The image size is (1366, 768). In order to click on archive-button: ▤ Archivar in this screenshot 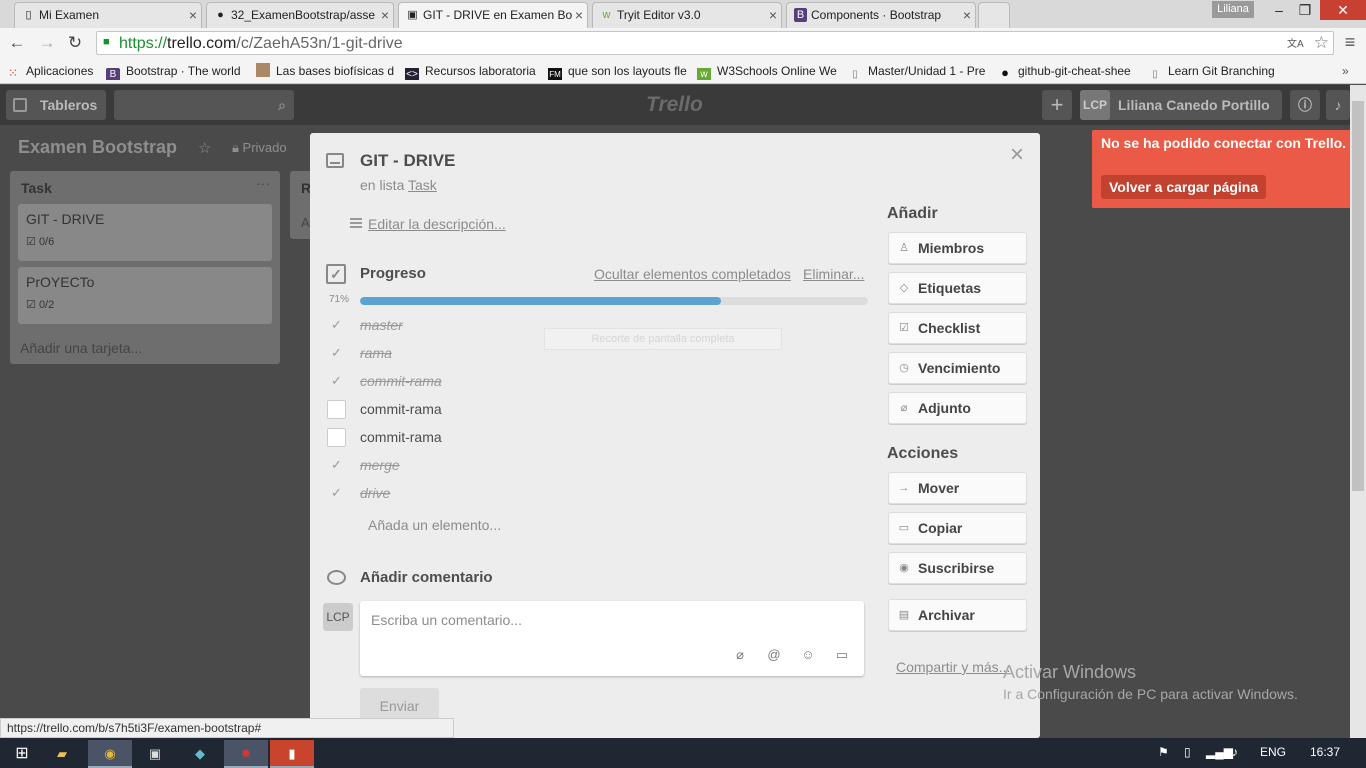, I will do `click(957, 615)`.